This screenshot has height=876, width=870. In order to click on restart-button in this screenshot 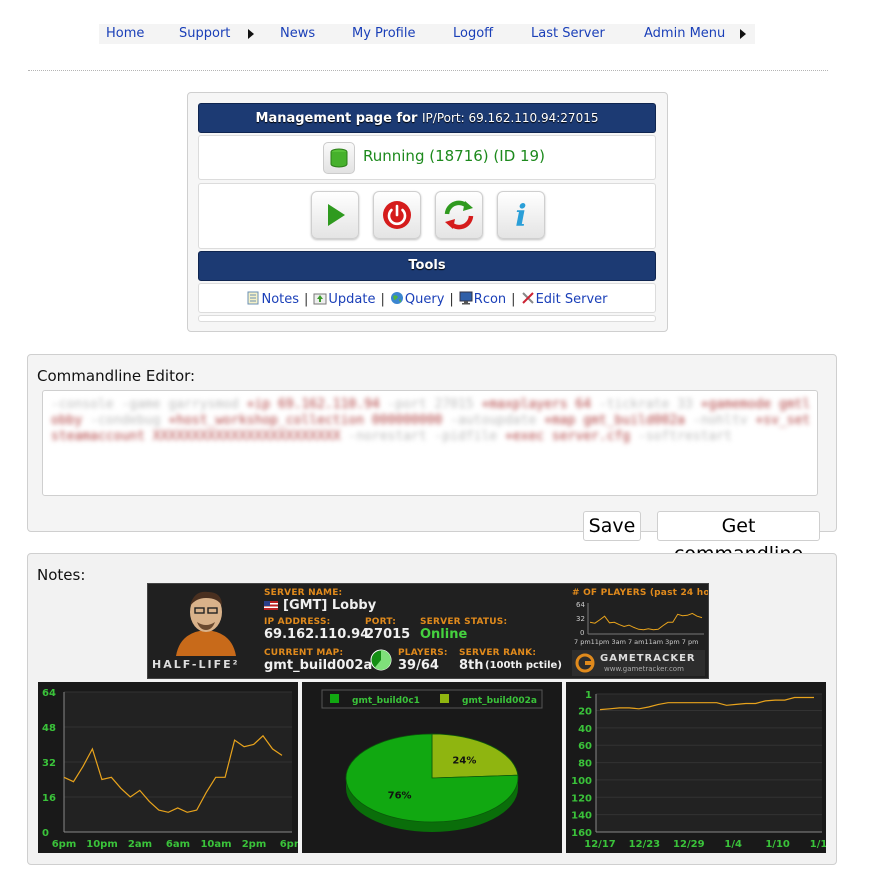, I will do `click(459, 215)`.